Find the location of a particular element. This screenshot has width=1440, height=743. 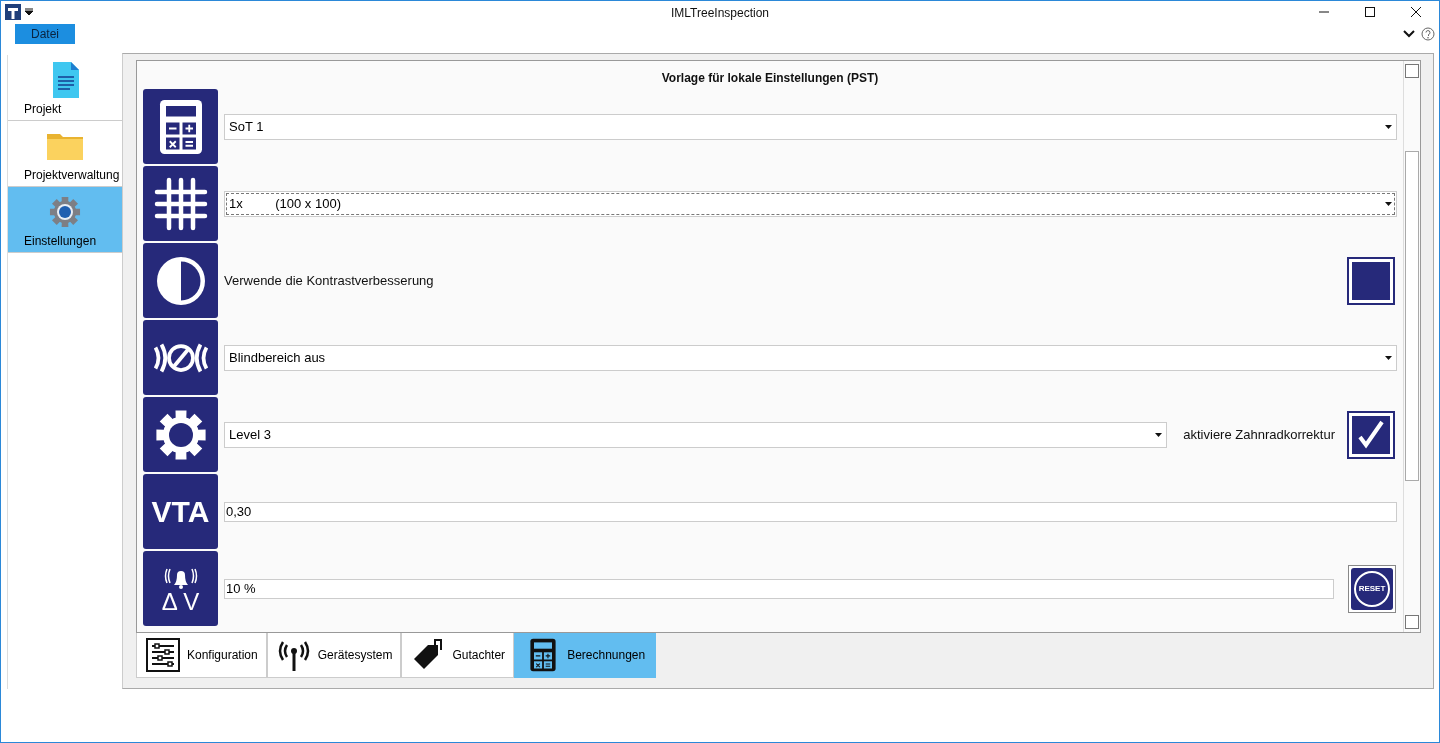

checkbox-label: aktiviere Zahnradkorrektur is located at coordinates (1259, 434).